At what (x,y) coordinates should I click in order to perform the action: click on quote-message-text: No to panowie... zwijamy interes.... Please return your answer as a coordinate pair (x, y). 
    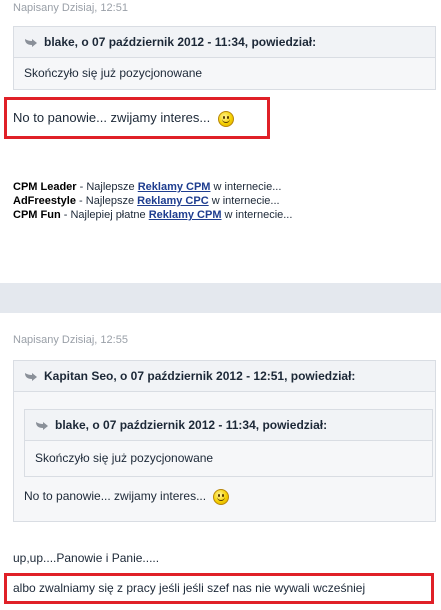
    Looking at the image, I should click on (115, 496).